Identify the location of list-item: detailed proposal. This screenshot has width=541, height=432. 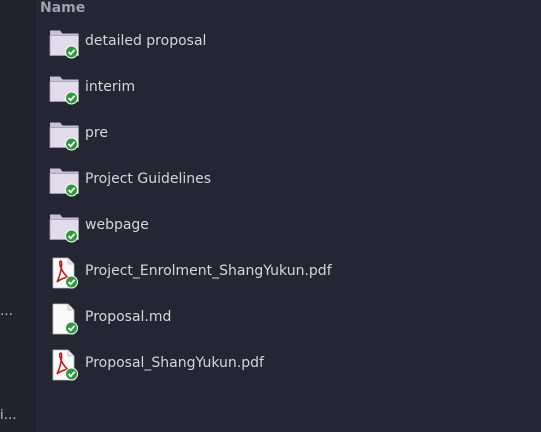
(288, 43).